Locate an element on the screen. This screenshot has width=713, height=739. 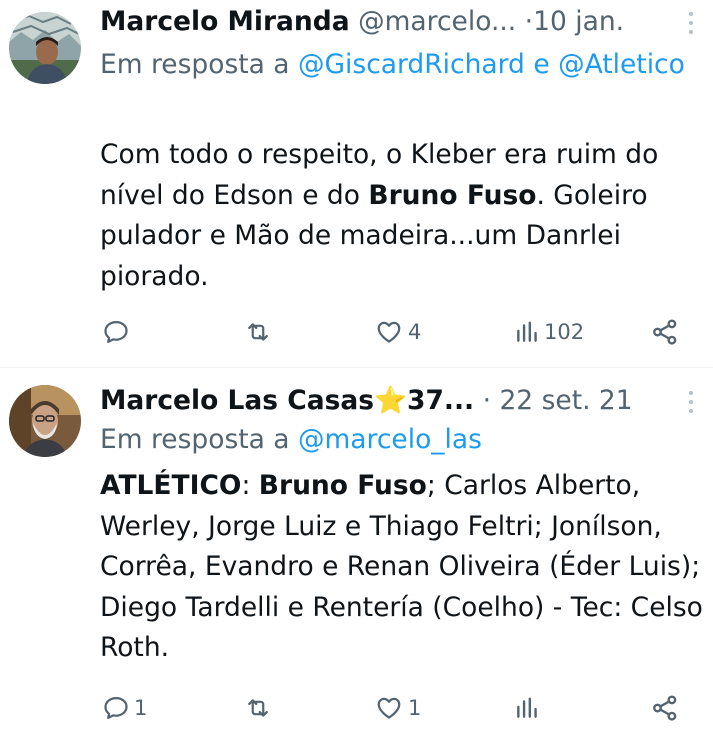
reply-button is located at coordinates (118, 332).